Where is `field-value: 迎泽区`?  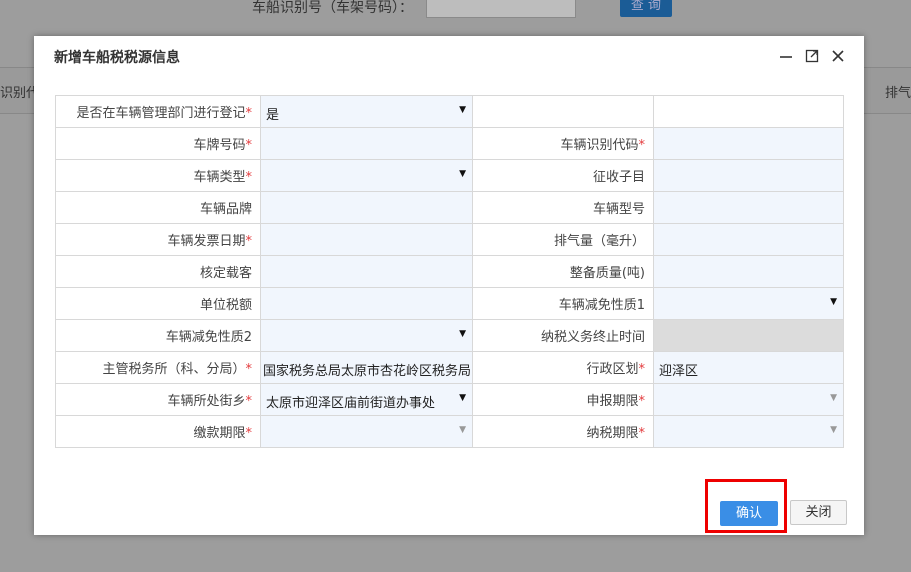 field-value: 迎泽区 is located at coordinates (679, 371).